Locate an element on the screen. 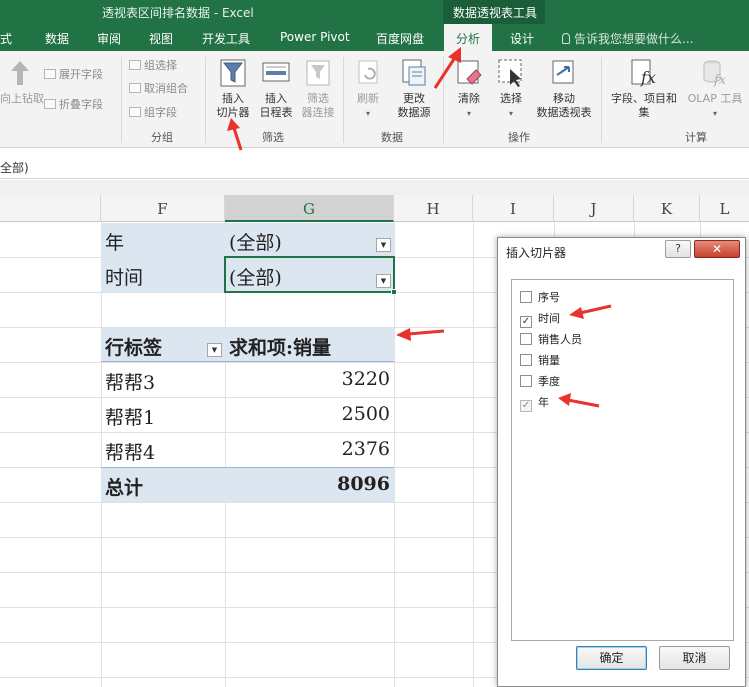  insert-timeline-button: 插入 日程表 is located at coordinates (276, 88).